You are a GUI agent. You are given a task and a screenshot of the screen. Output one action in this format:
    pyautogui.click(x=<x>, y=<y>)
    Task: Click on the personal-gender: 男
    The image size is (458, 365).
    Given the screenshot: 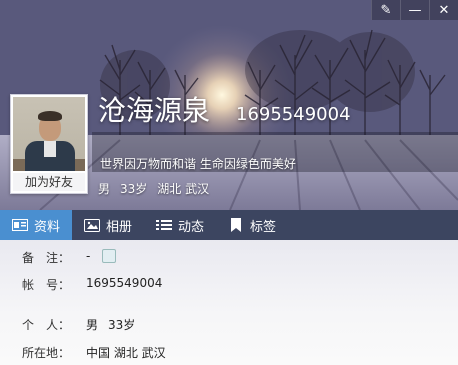 What is the action you would take?
    pyautogui.click(x=92, y=325)
    